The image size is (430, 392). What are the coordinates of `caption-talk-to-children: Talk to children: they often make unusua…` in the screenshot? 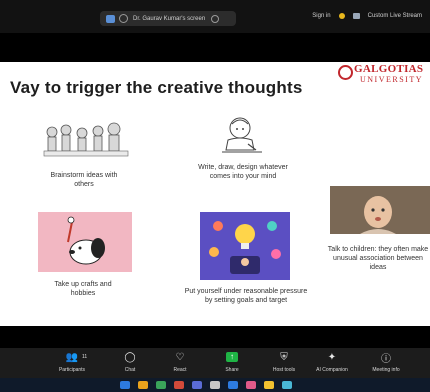 It's located at (378, 258).